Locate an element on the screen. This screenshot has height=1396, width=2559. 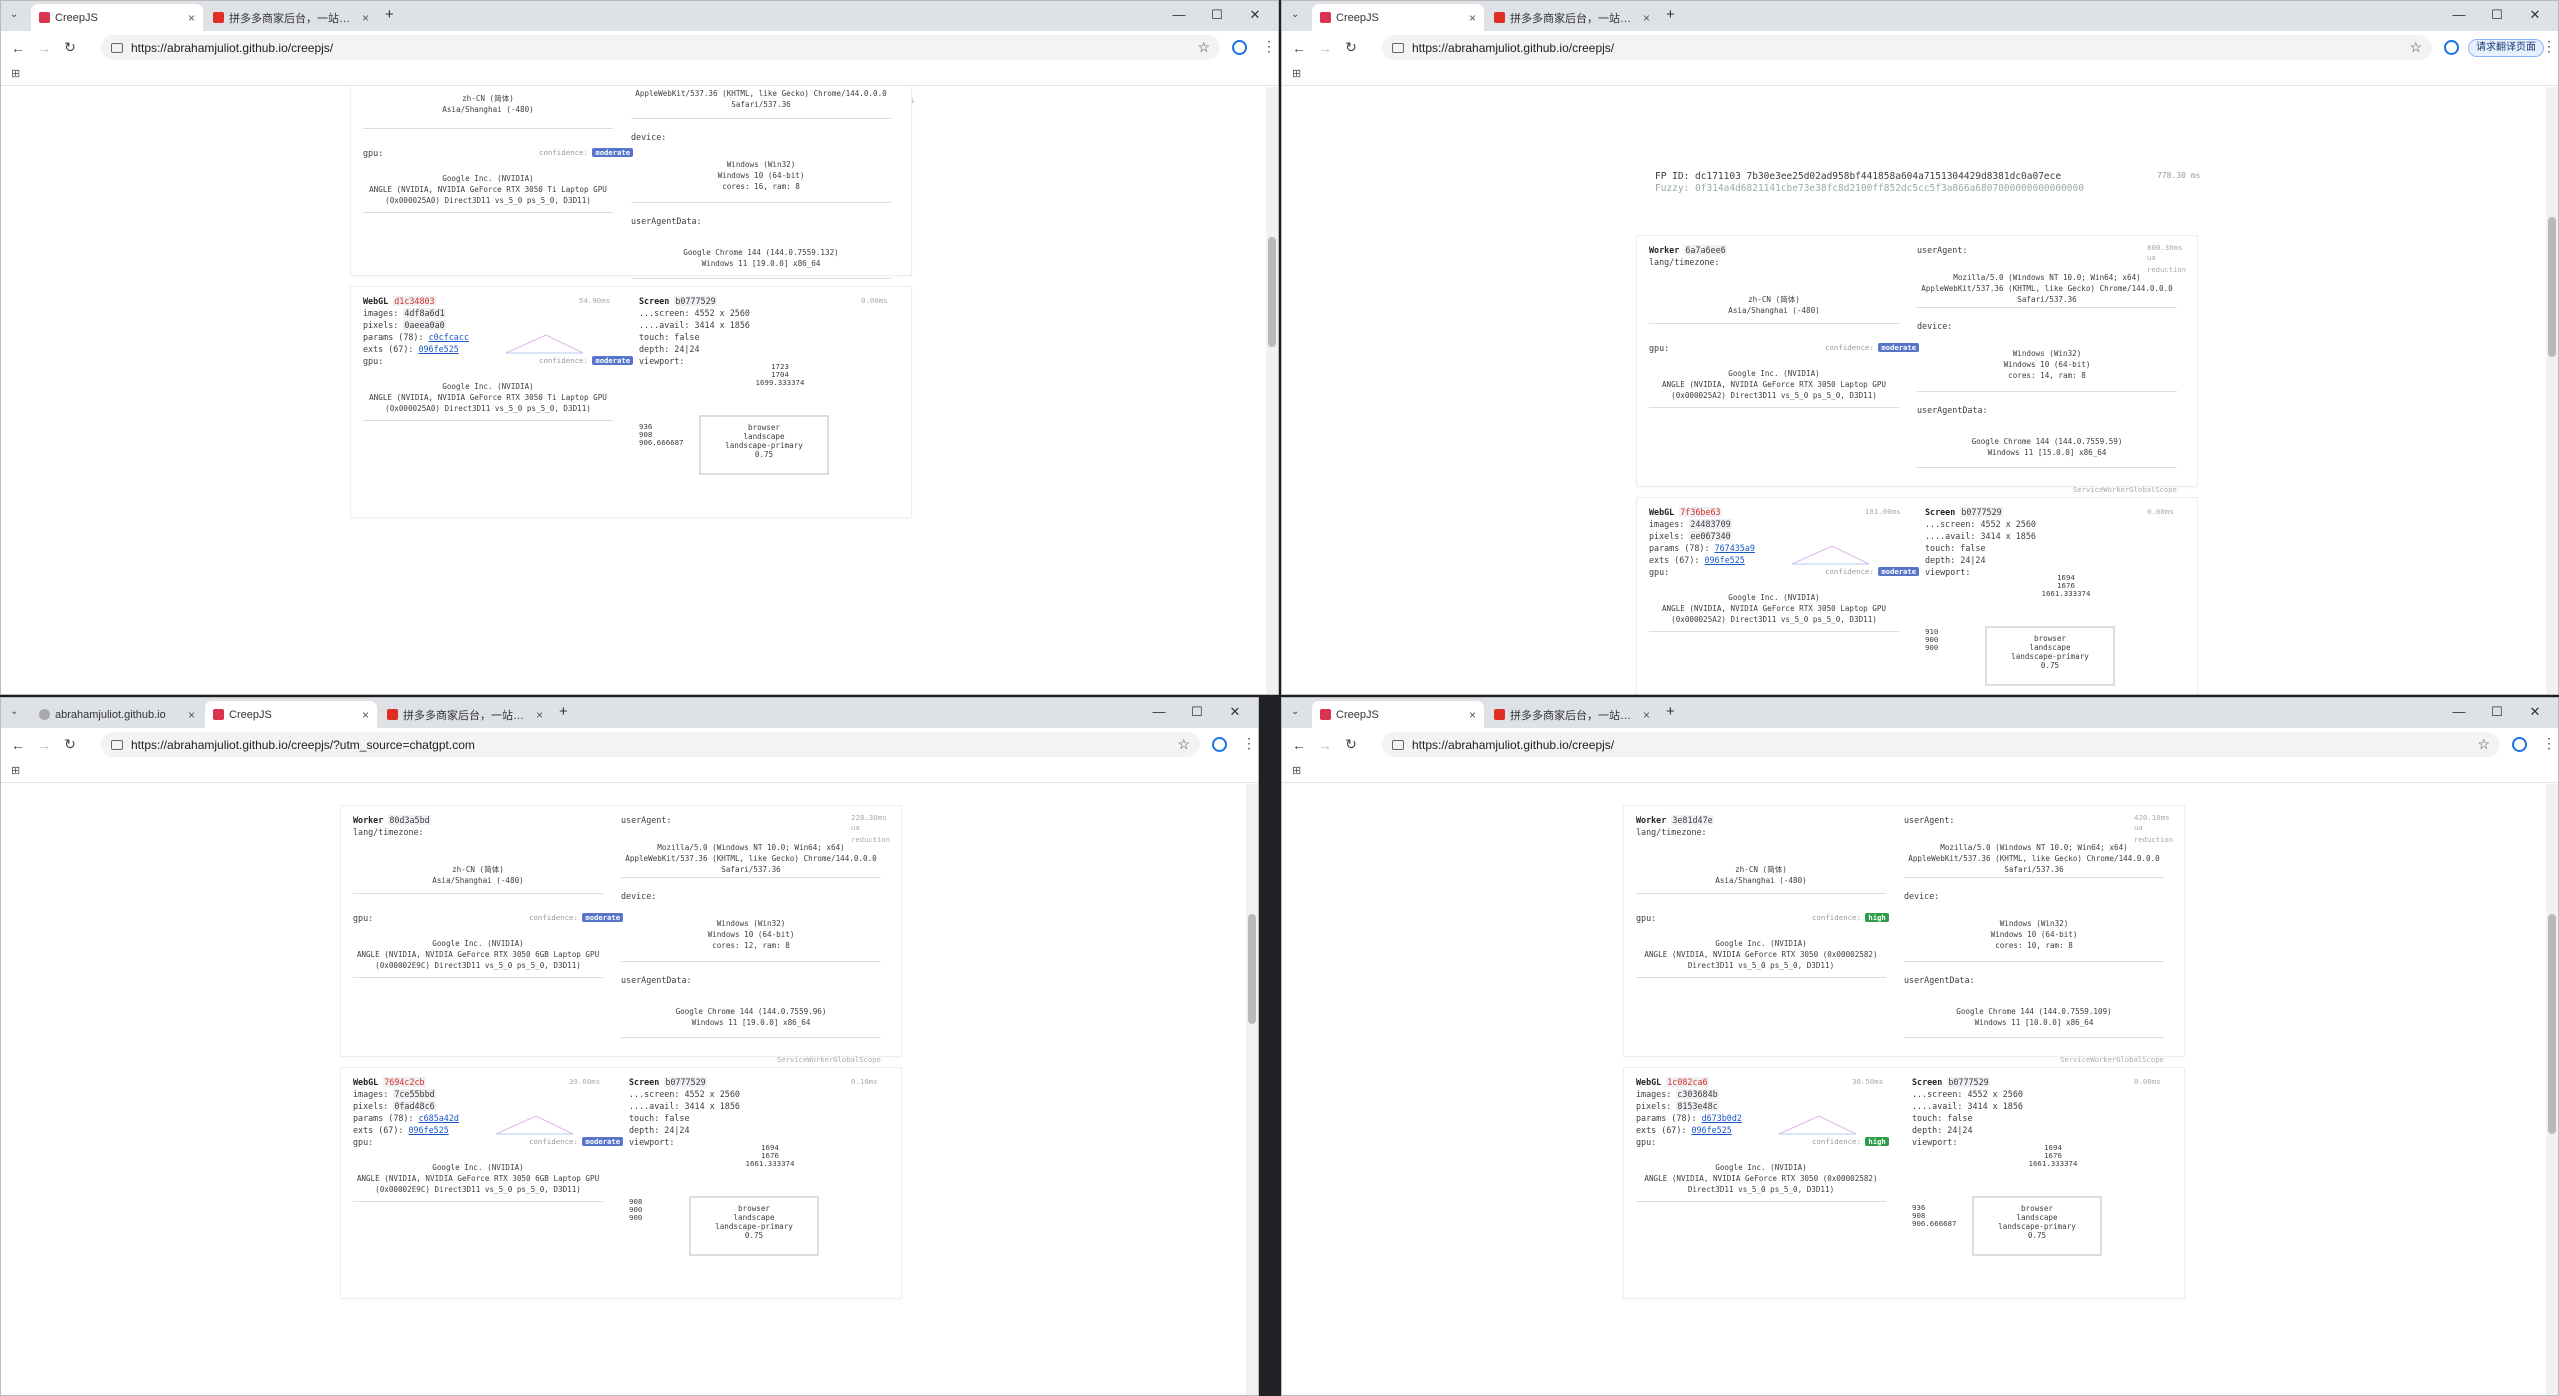
webgl-params-hash: 767435a9 is located at coordinates (1735, 548).